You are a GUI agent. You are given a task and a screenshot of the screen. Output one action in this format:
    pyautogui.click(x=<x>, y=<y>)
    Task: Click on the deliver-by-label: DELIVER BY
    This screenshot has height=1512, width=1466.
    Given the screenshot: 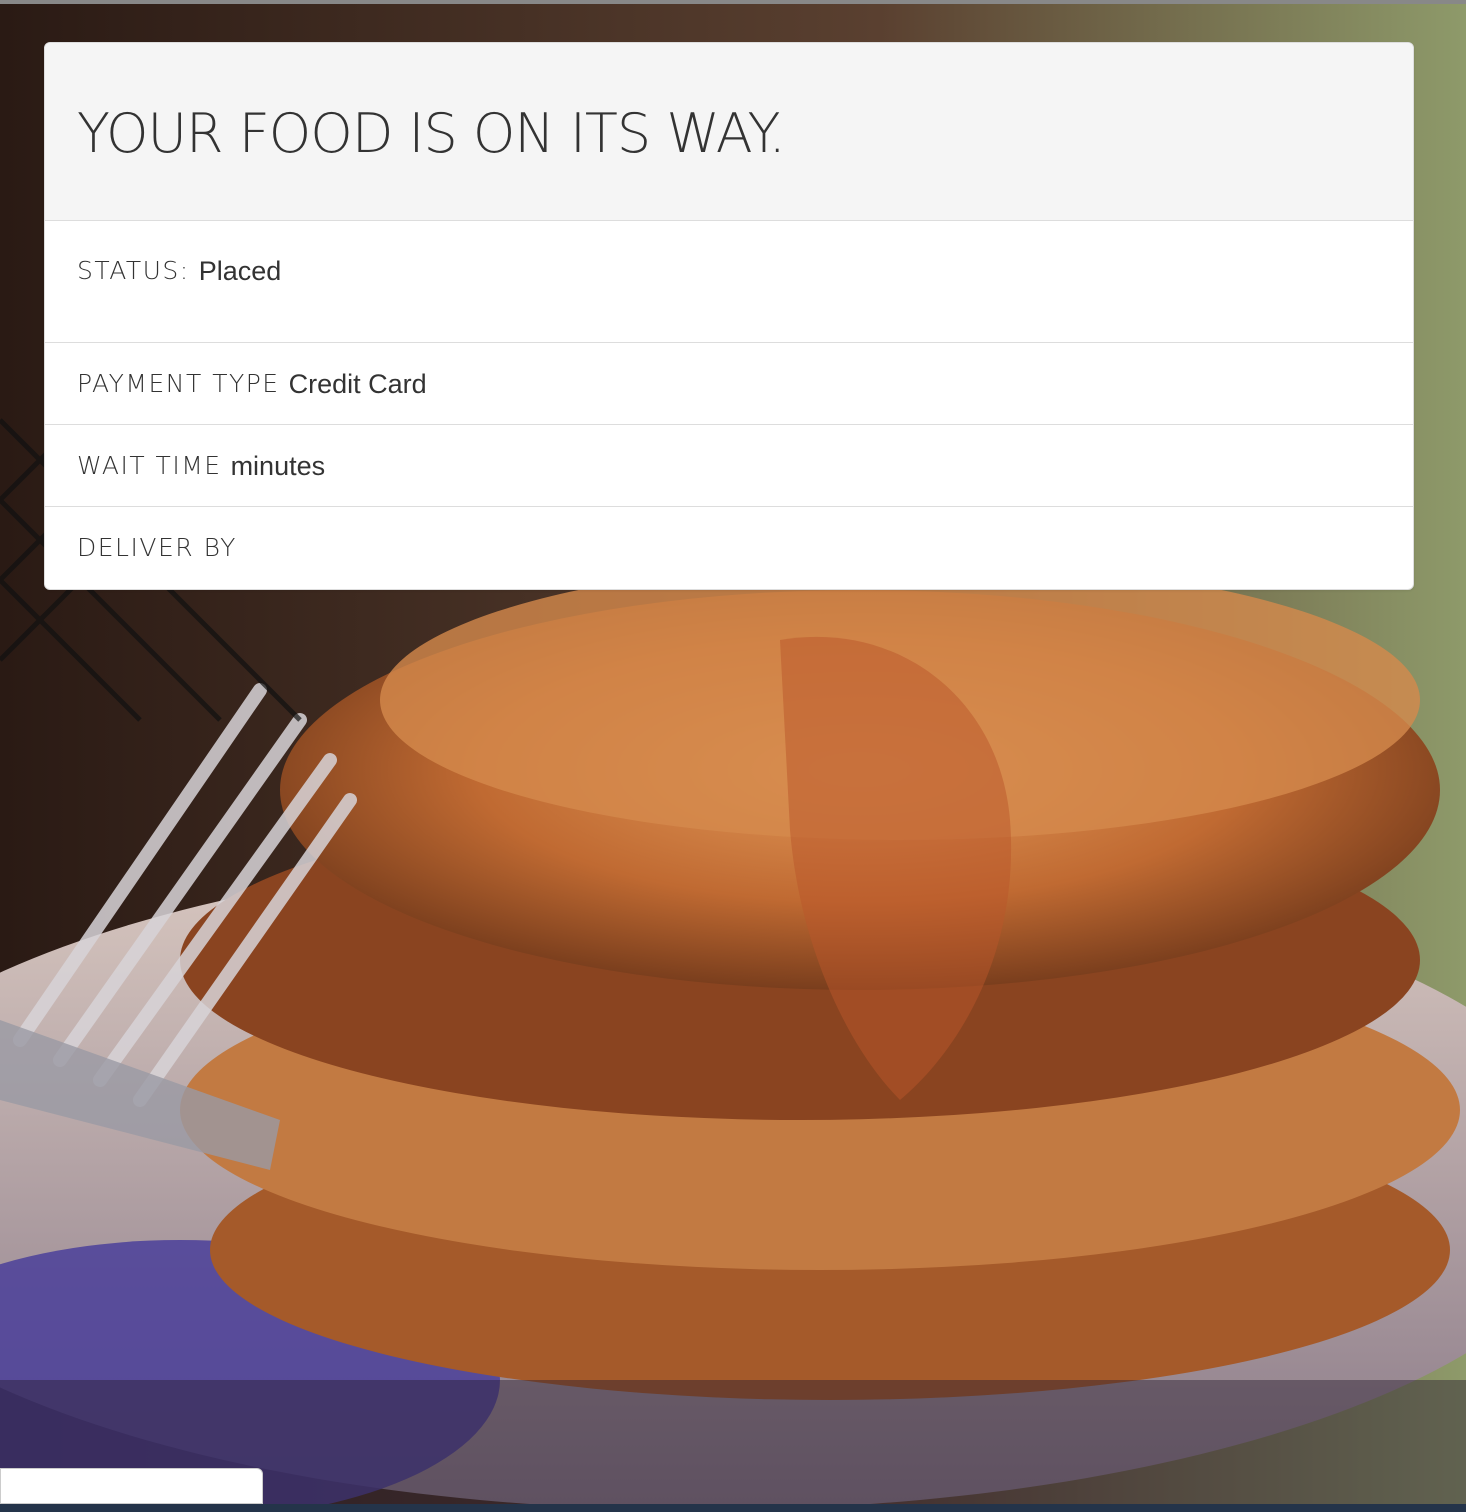 What is the action you would take?
    pyautogui.click(x=157, y=547)
    